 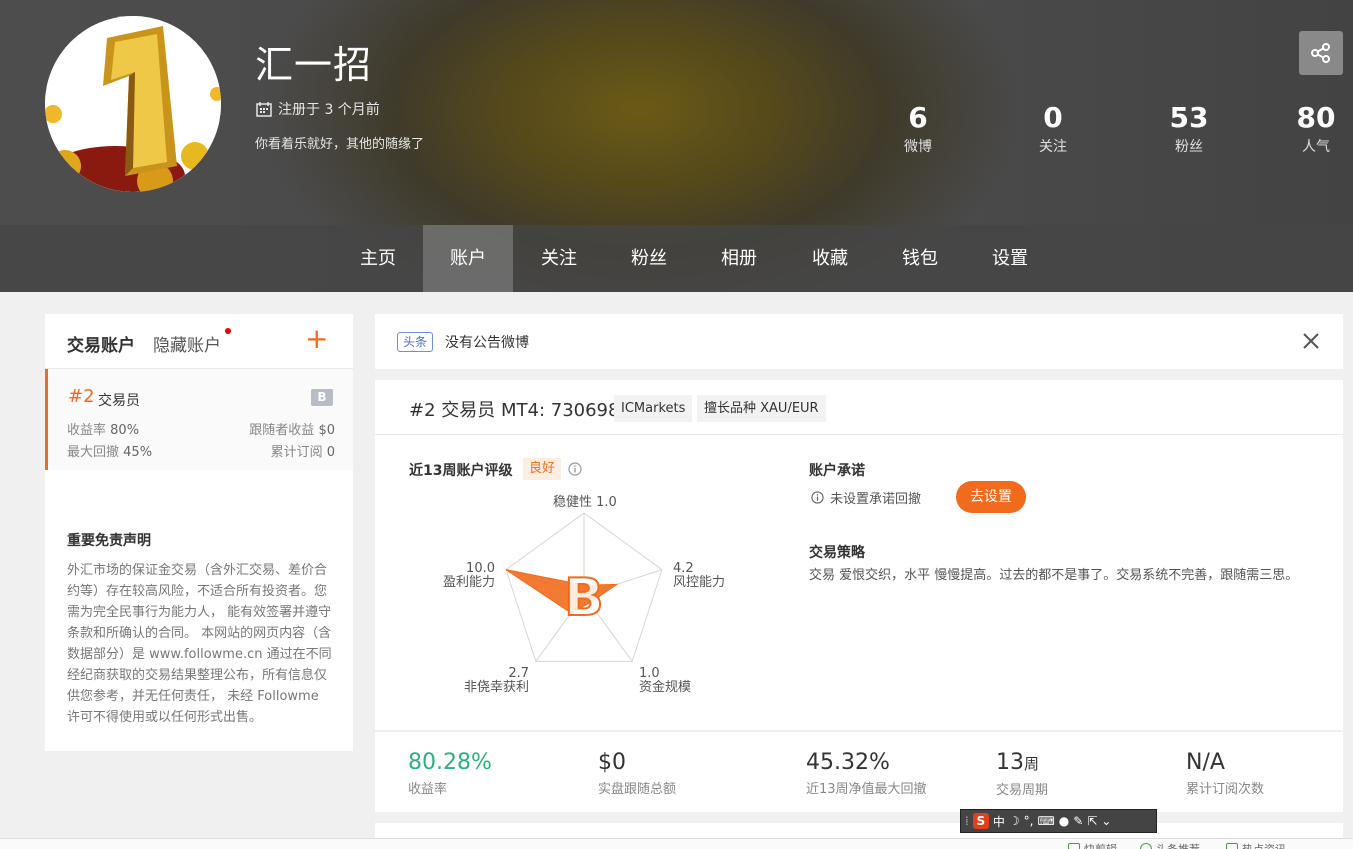 What do you see at coordinates (326, 430) in the screenshot?
I see `follower-profit-value: $0` at bounding box center [326, 430].